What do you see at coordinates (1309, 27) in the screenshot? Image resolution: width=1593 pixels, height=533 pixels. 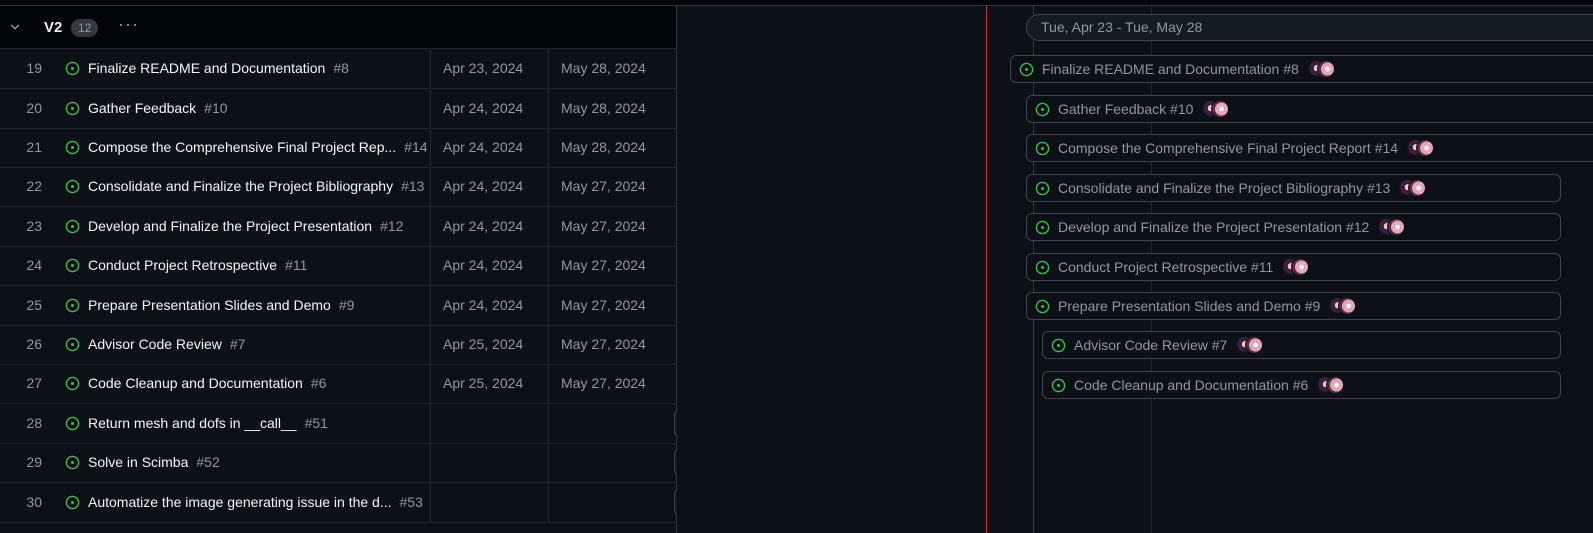 I see `date-range-pill: Tue, Apr 23 - Tue, May 28` at bounding box center [1309, 27].